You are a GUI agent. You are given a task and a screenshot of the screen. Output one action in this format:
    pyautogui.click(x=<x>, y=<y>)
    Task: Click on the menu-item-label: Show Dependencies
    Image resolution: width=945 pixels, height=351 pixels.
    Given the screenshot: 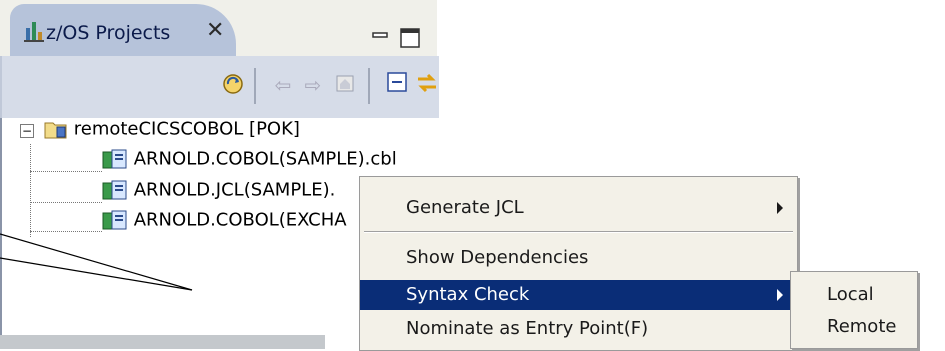 What is the action you would take?
    pyautogui.click(x=497, y=257)
    